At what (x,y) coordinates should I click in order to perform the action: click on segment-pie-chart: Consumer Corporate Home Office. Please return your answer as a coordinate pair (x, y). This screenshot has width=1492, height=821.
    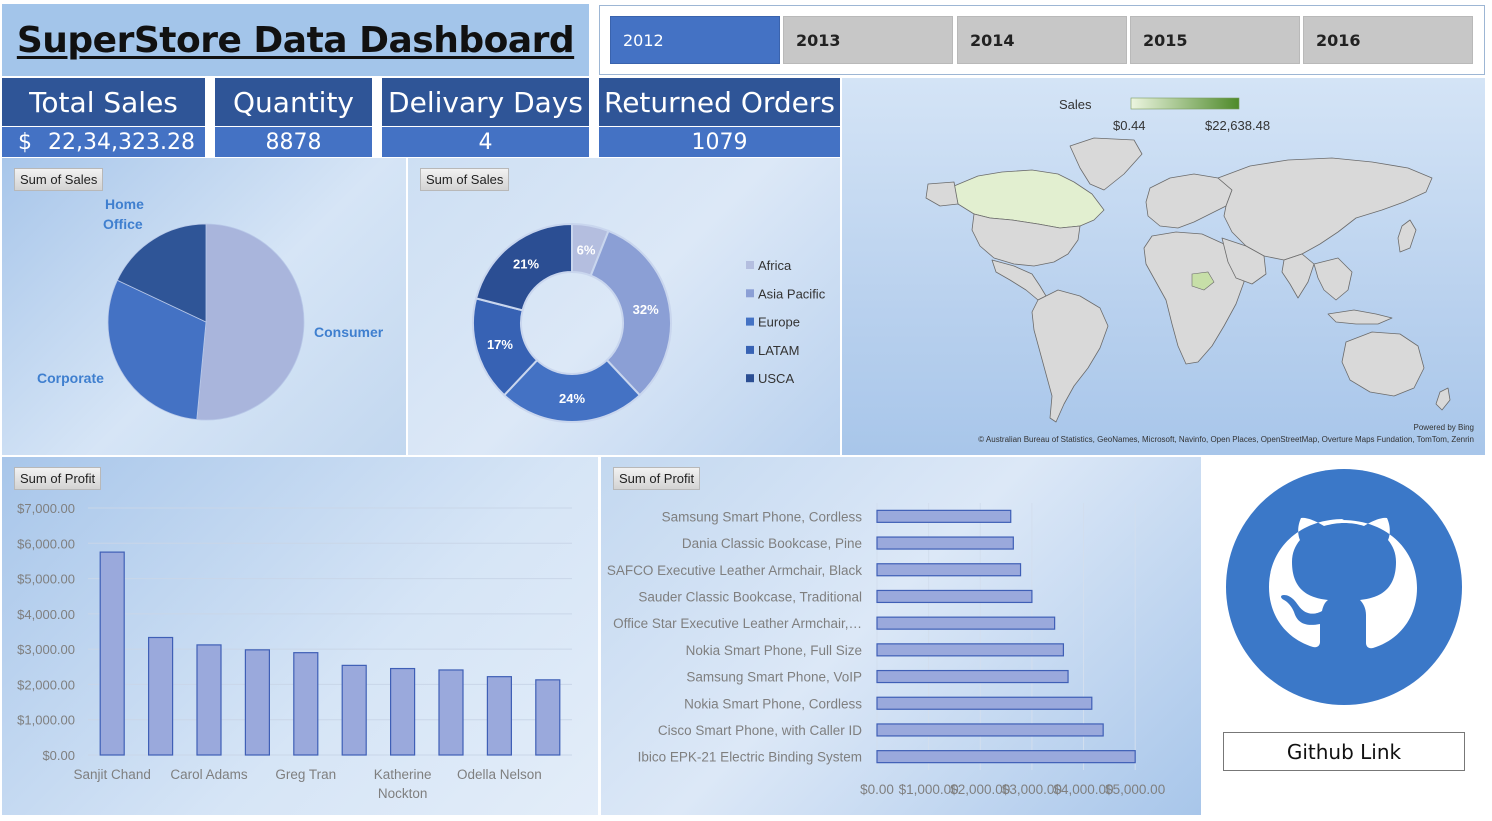
    Looking at the image, I should click on (210, 308).